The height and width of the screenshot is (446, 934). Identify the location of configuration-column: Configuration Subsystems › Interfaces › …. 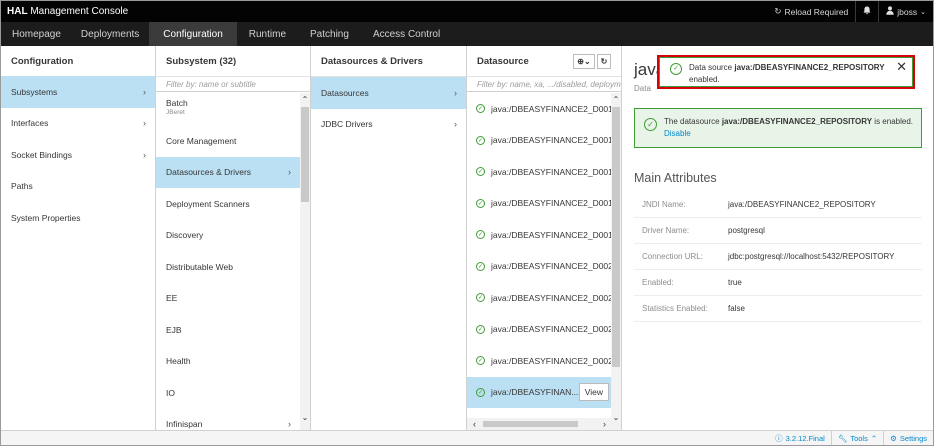
(78, 238).